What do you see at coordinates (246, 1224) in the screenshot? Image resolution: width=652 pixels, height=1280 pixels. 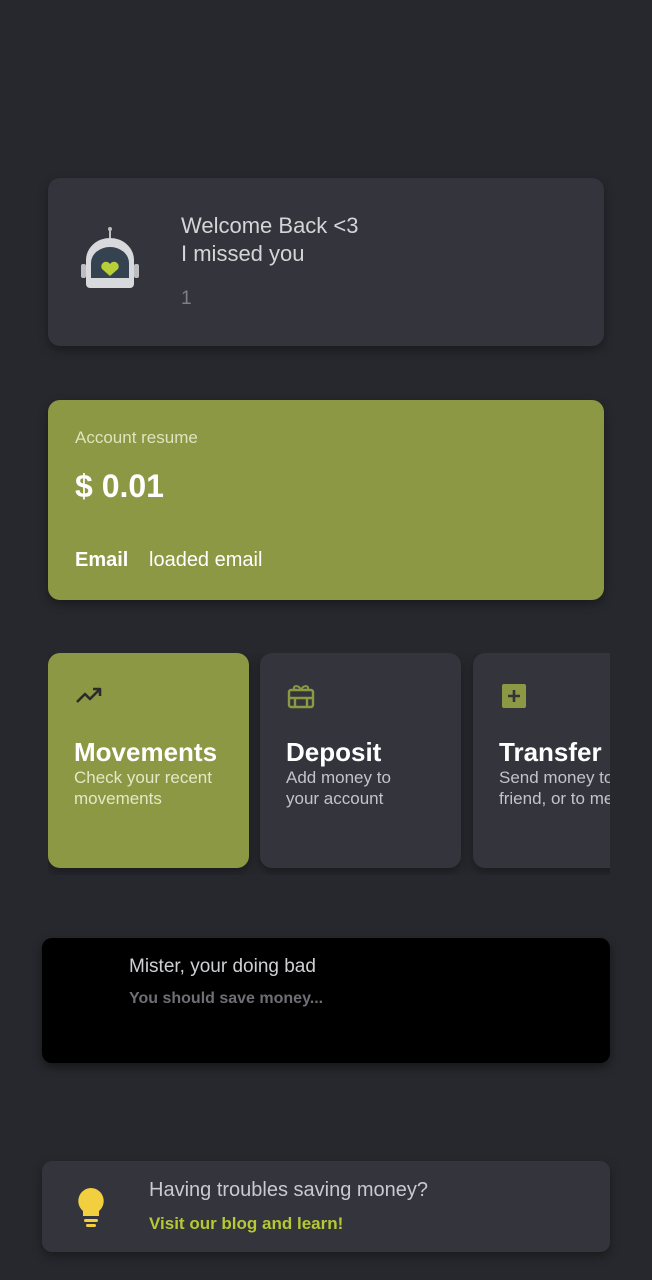 I see `blog-link: Visit our blog and learn!` at bounding box center [246, 1224].